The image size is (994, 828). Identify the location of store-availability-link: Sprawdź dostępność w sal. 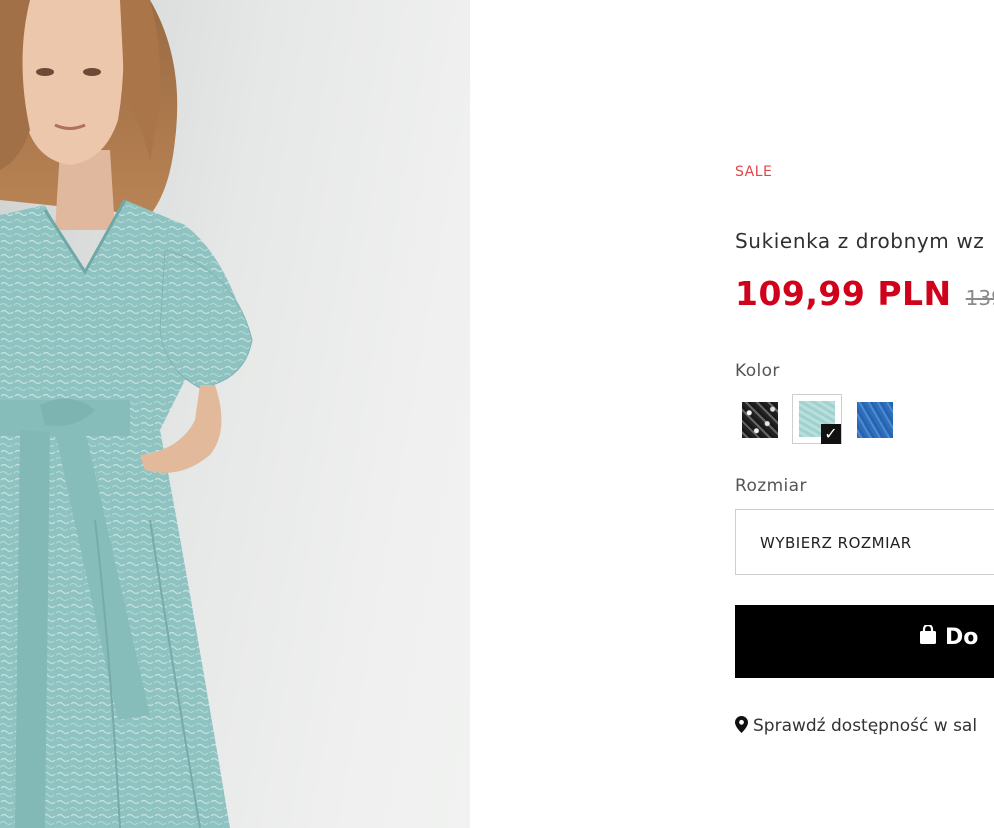
(856, 727).